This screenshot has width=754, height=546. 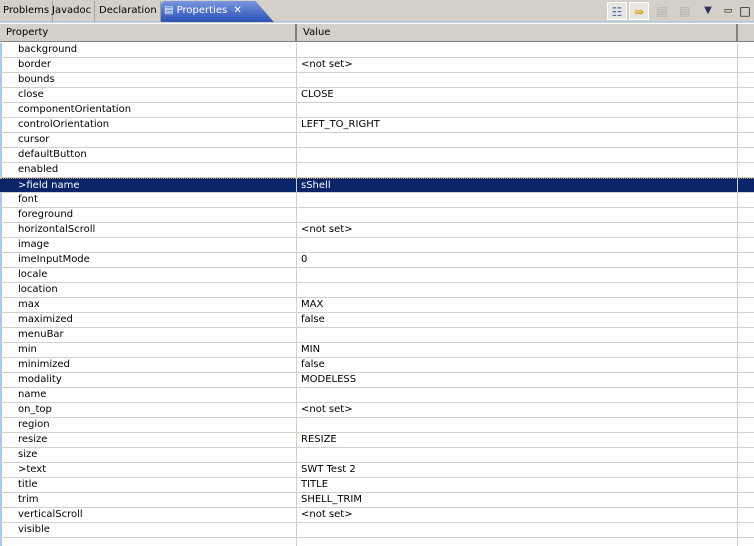 I want to click on property-name: size, so click(x=28, y=454).